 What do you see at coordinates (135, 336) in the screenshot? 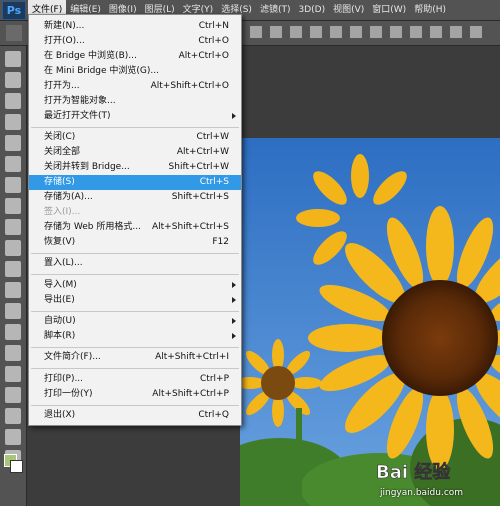
I see `menu-item-scripts: 脚本(R)` at bounding box center [135, 336].